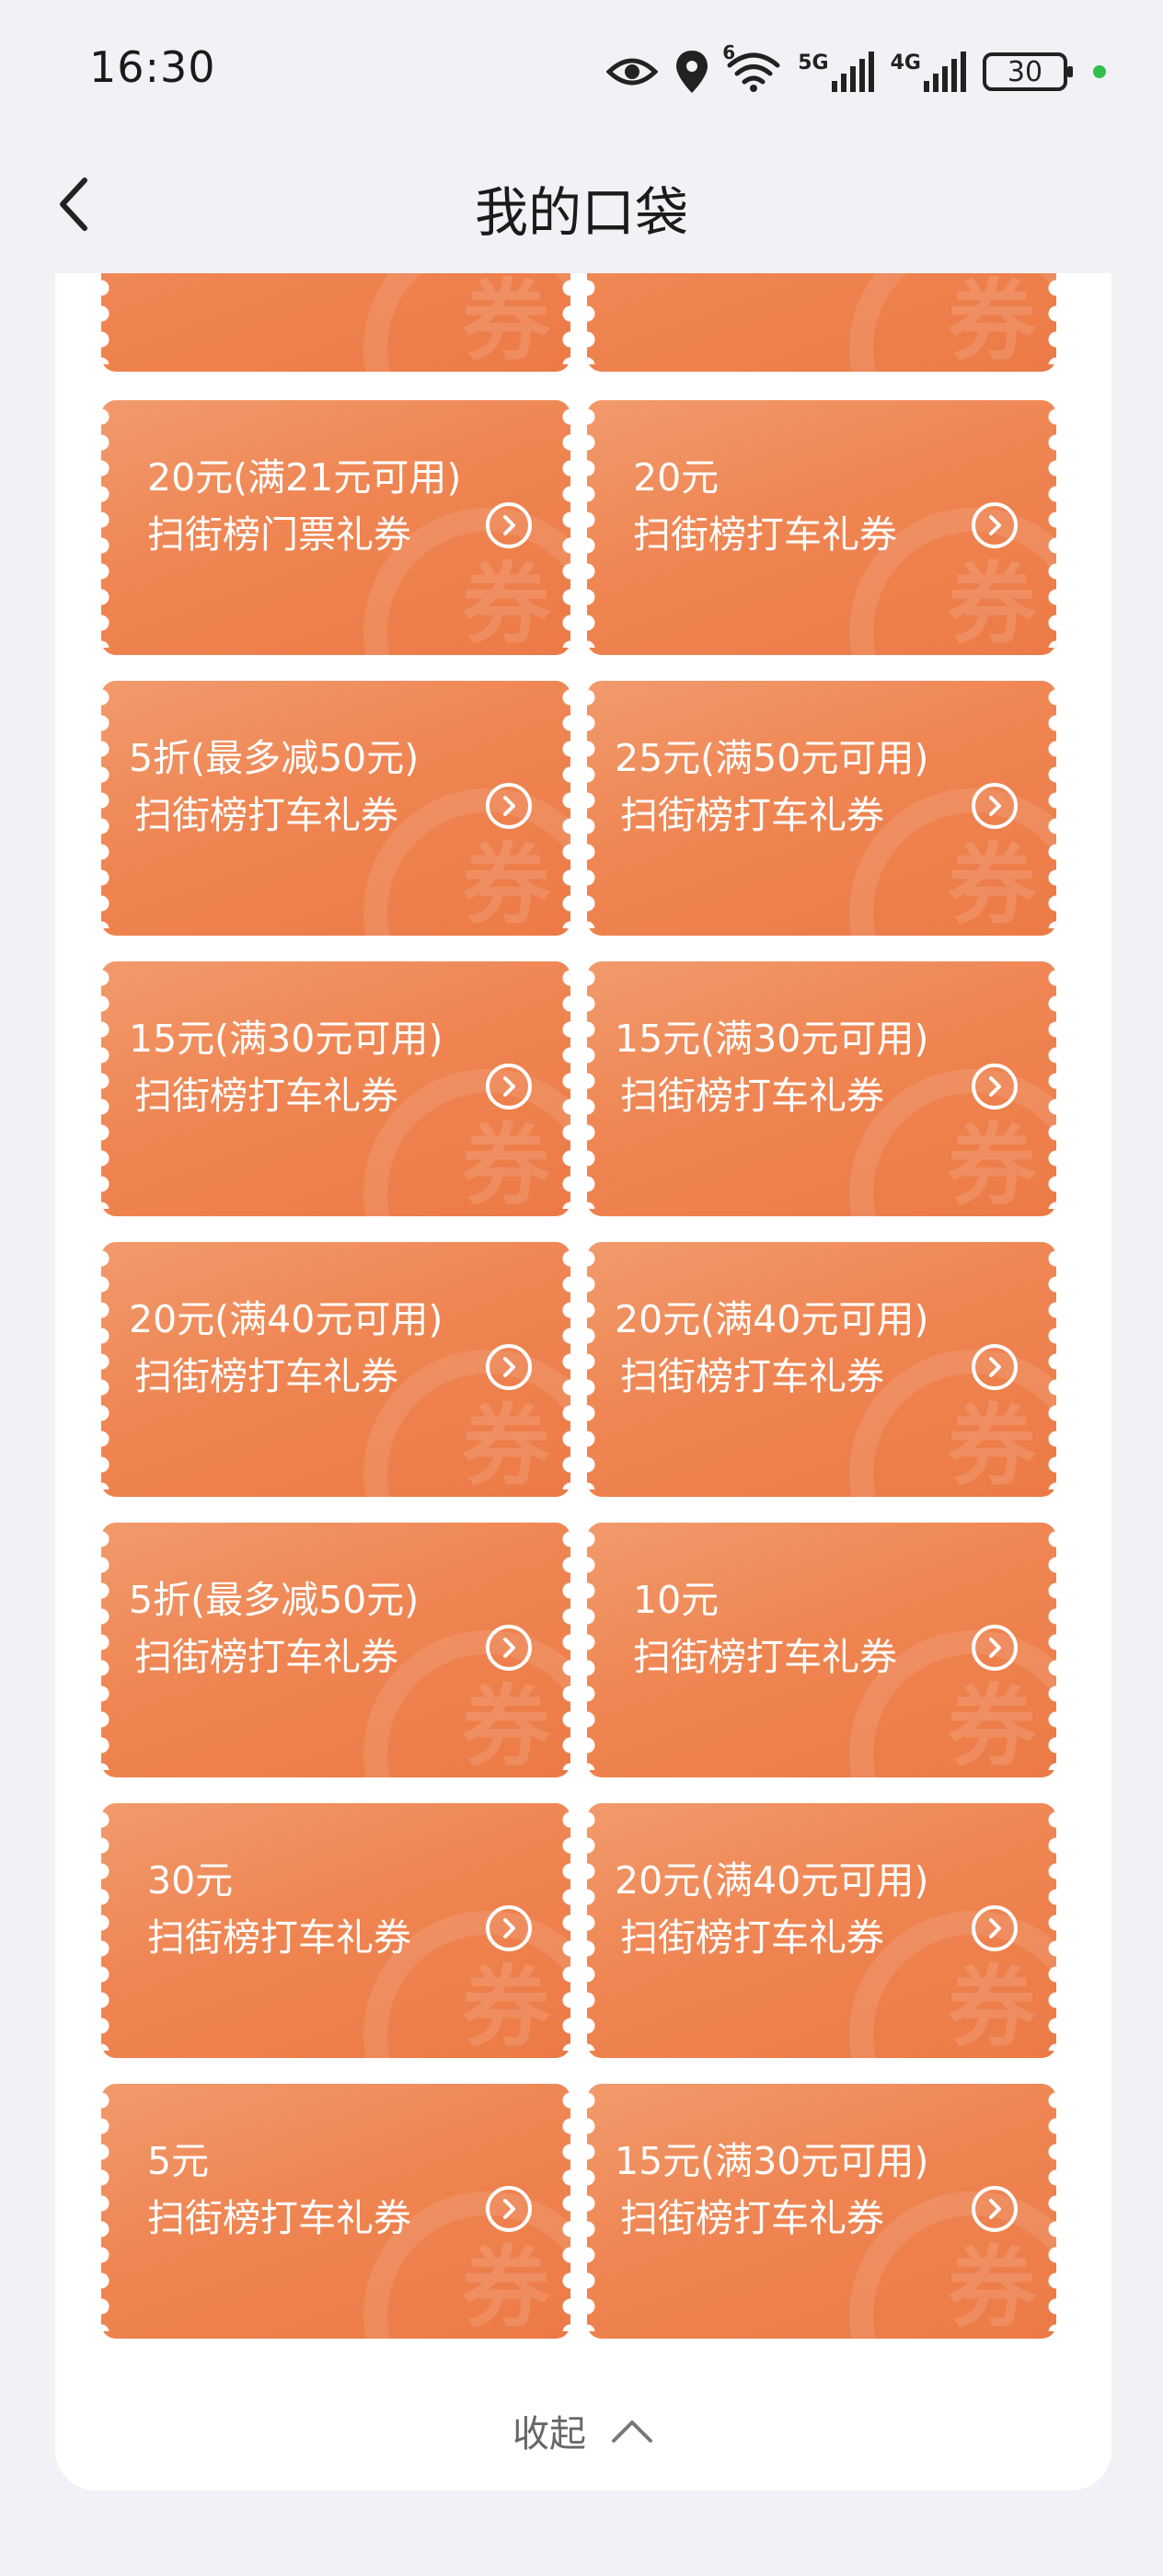 This screenshot has width=1163, height=2576. I want to click on signal-5g: 5G, so click(836, 72).